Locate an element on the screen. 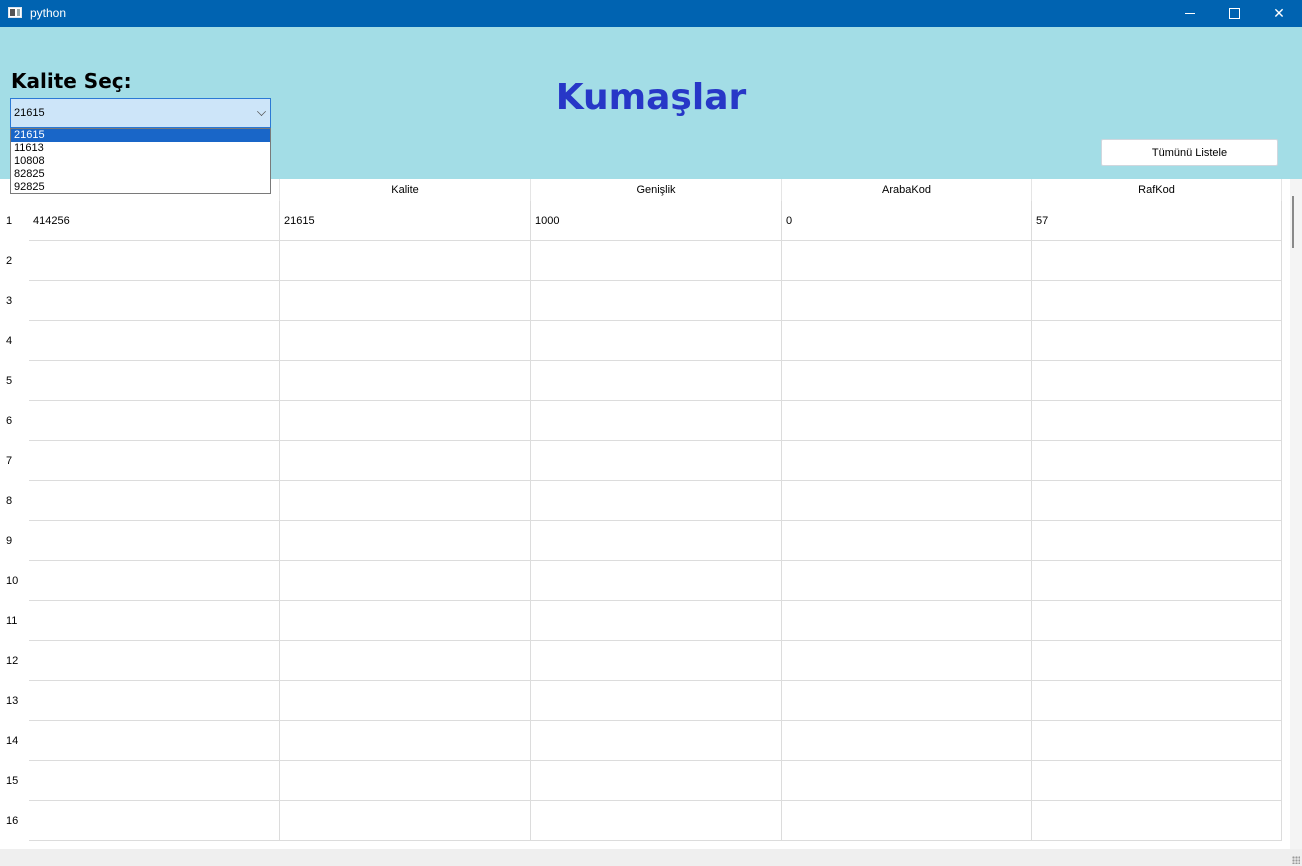 This screenshot has width=1302, height=866. row-number: 4 is located at coordinates (14, 341).